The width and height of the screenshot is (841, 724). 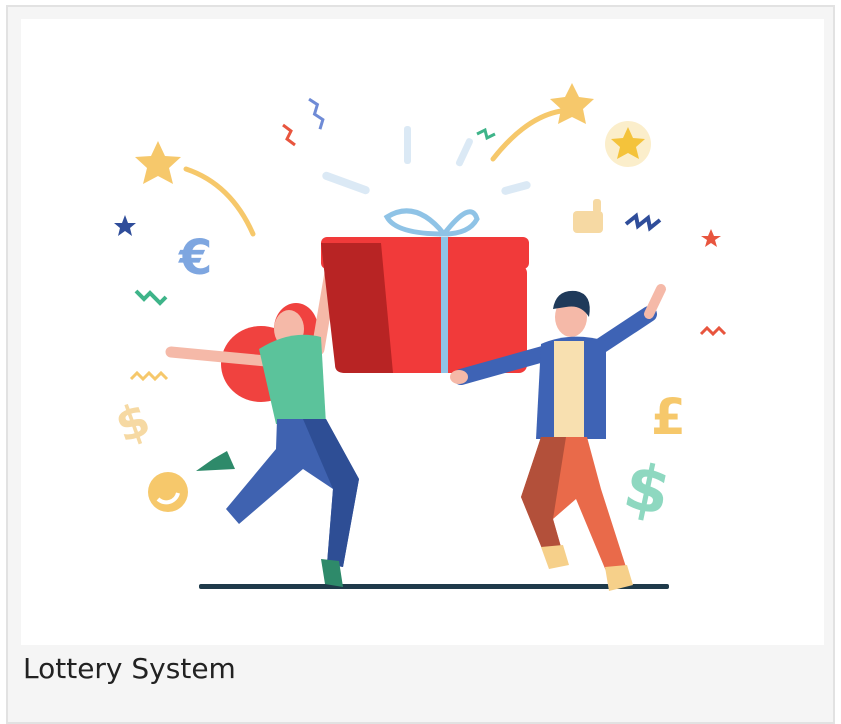 What do you see at coordinates (129, 669) in the screenshot?
I see `card-title: Lottery System` at bounding box center [129, 669].